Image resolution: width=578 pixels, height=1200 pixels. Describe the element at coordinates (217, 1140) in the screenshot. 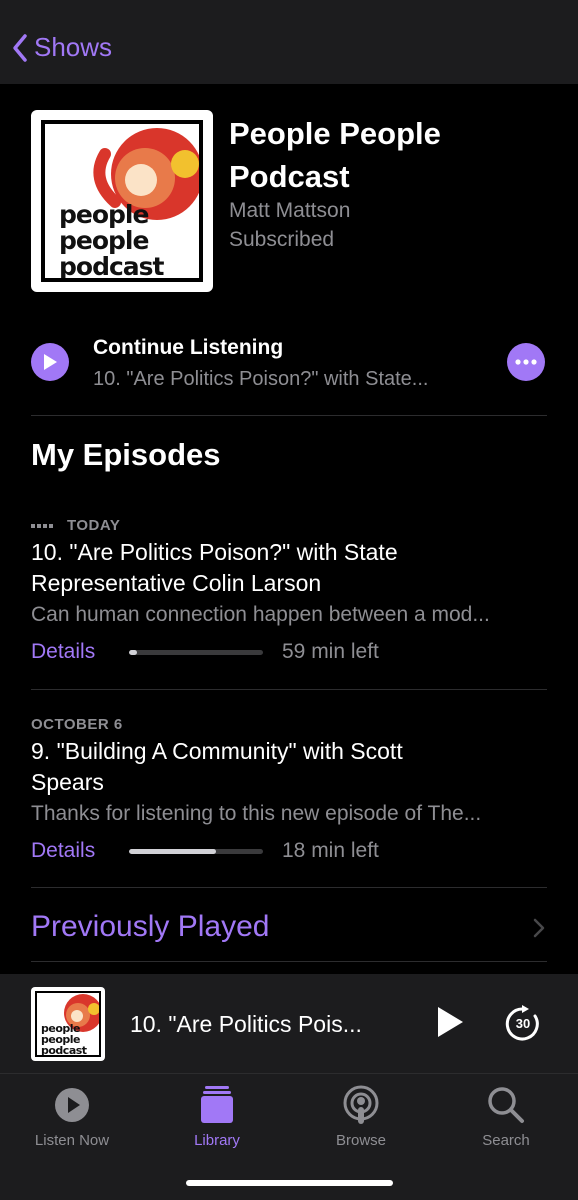

I see `tab-label: Library` at that location.